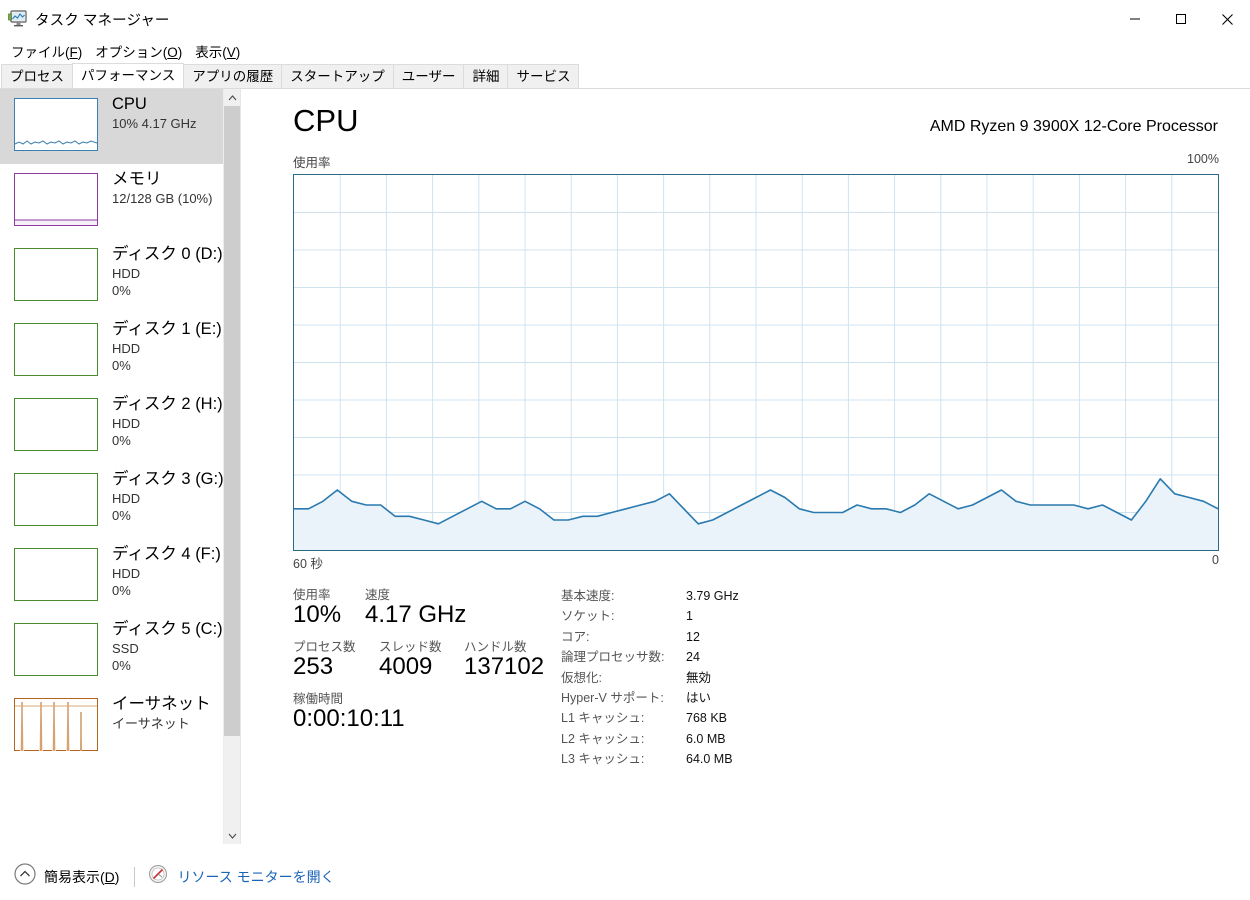 This screenshot has height=900, width=1250. What do you see at coordinates (308, 564) in the screenshot?
I see `chart-time-start: 60 秒` at bounding box center [308, 564].